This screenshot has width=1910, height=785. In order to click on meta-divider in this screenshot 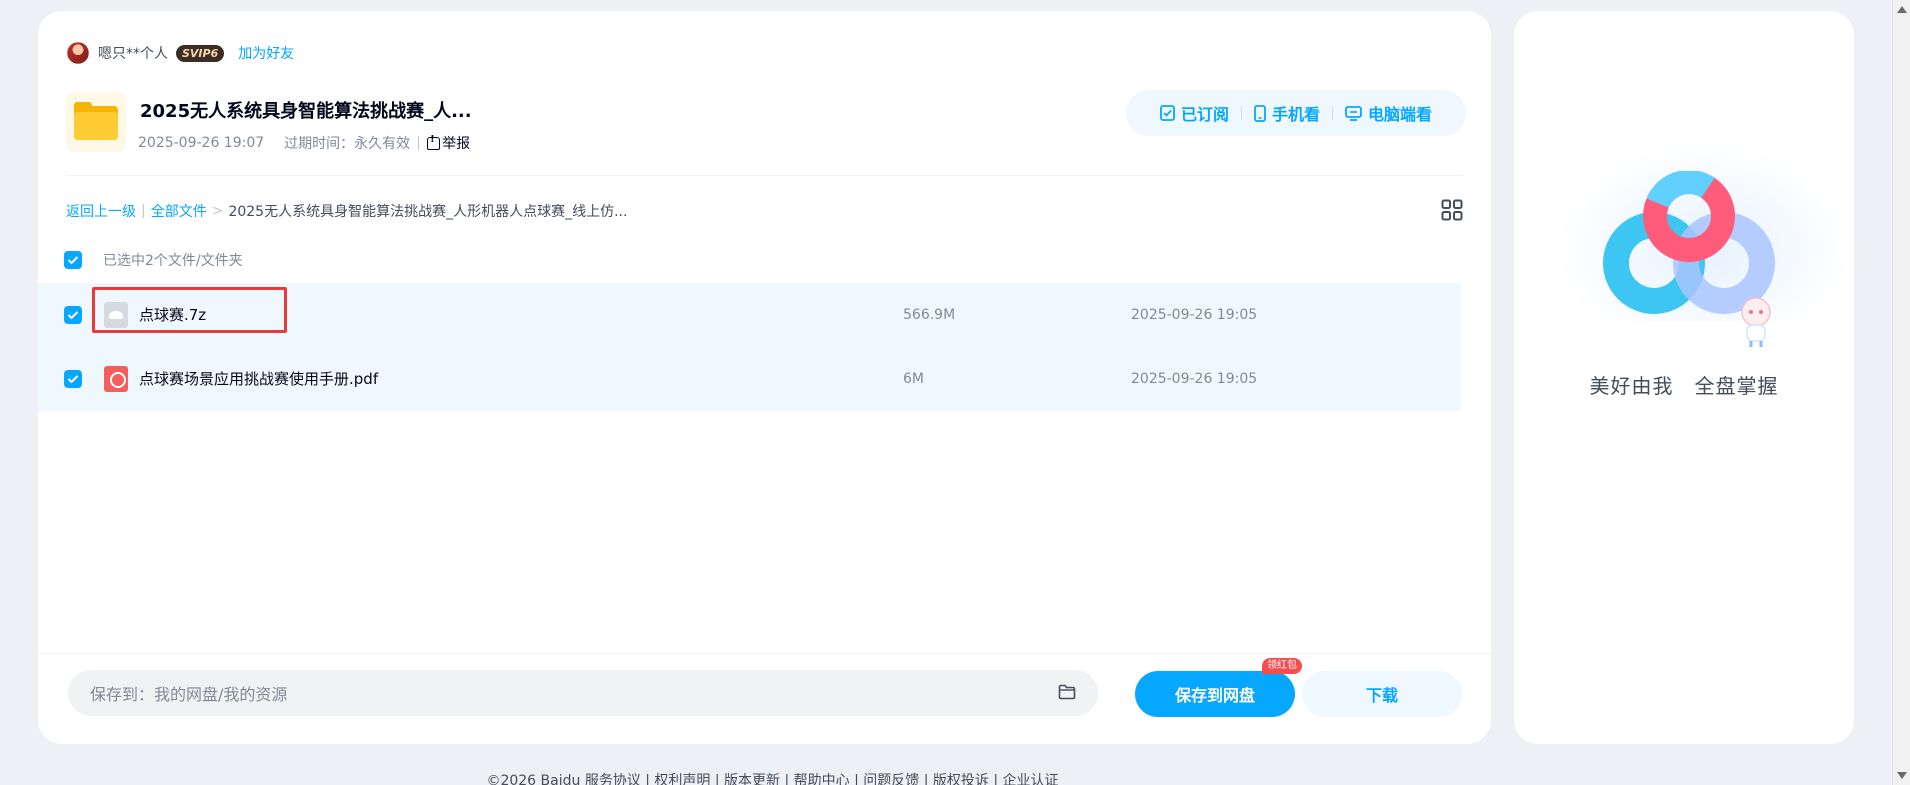, I will do `click(419, 143)`.